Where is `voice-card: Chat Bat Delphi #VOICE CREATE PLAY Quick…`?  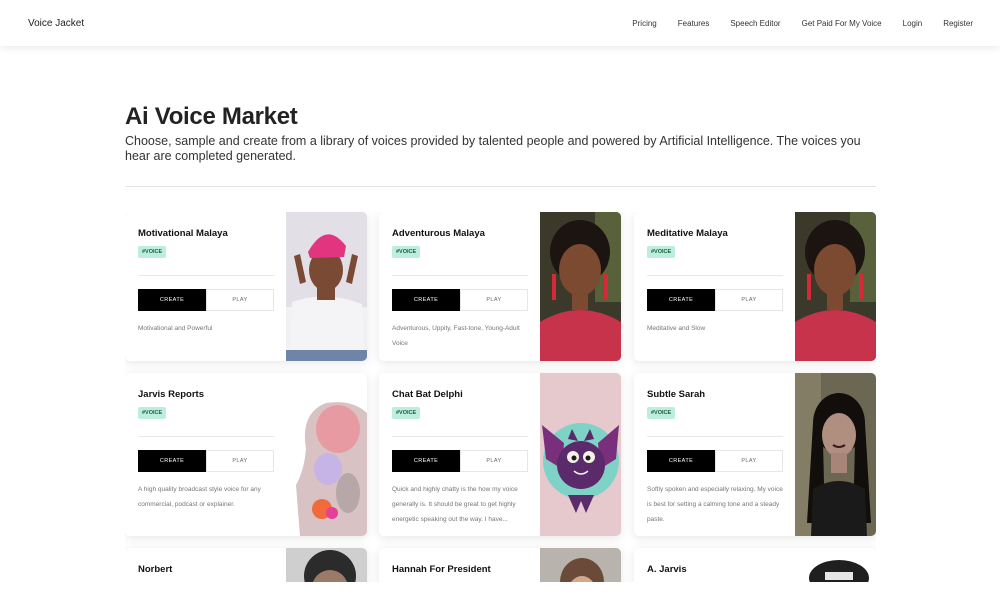 voice-card: Chat Bat Delphi #VOICE CREATE PLAY Quick… is located at coordinates (500, 454).